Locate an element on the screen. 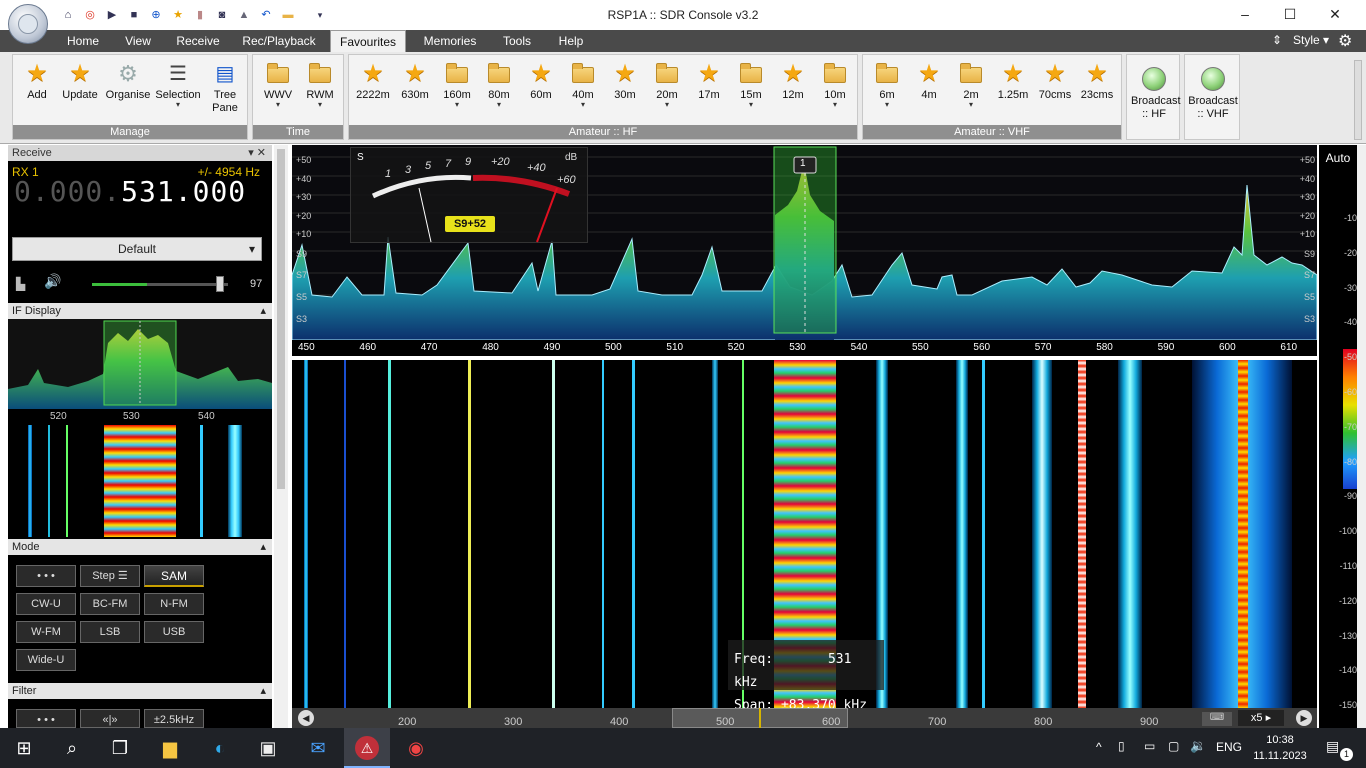 This screenshot has width=1366, height=768. minimize-button: – is located at coordinates (1245, 14).